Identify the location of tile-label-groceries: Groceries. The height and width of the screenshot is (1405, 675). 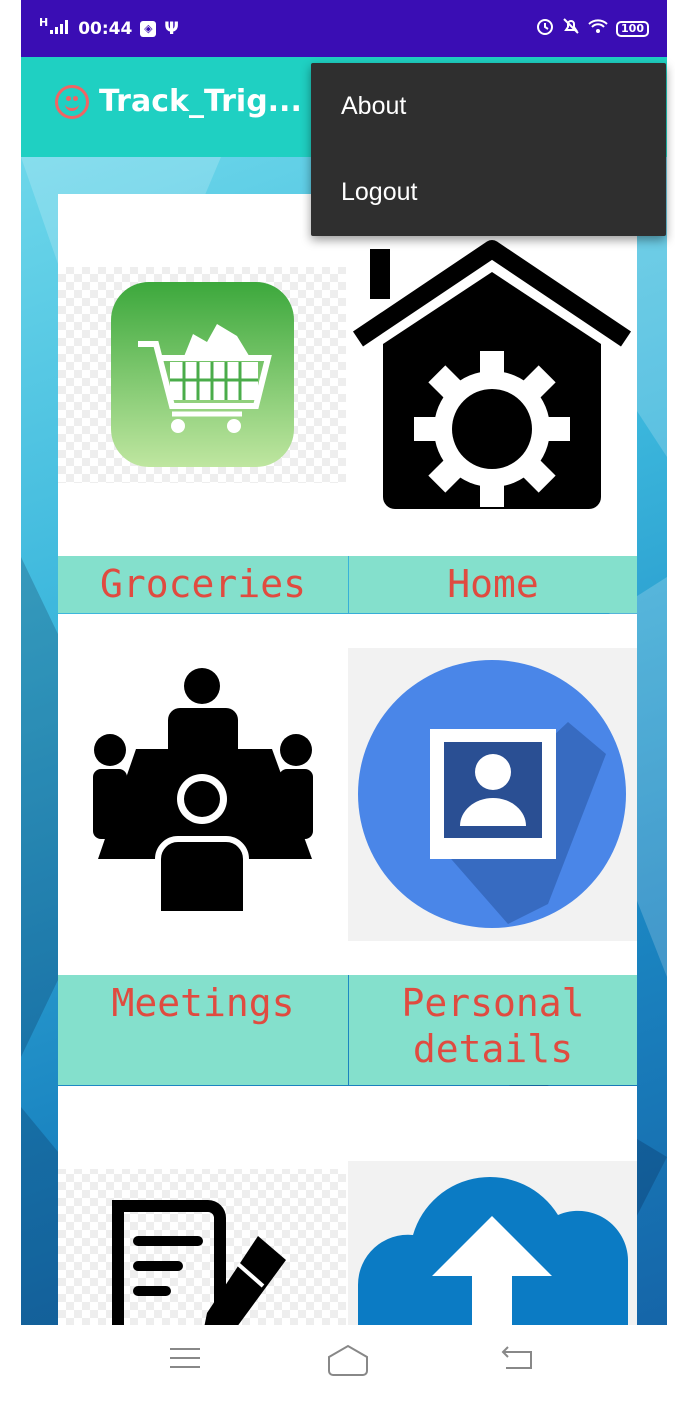
(203, 584).